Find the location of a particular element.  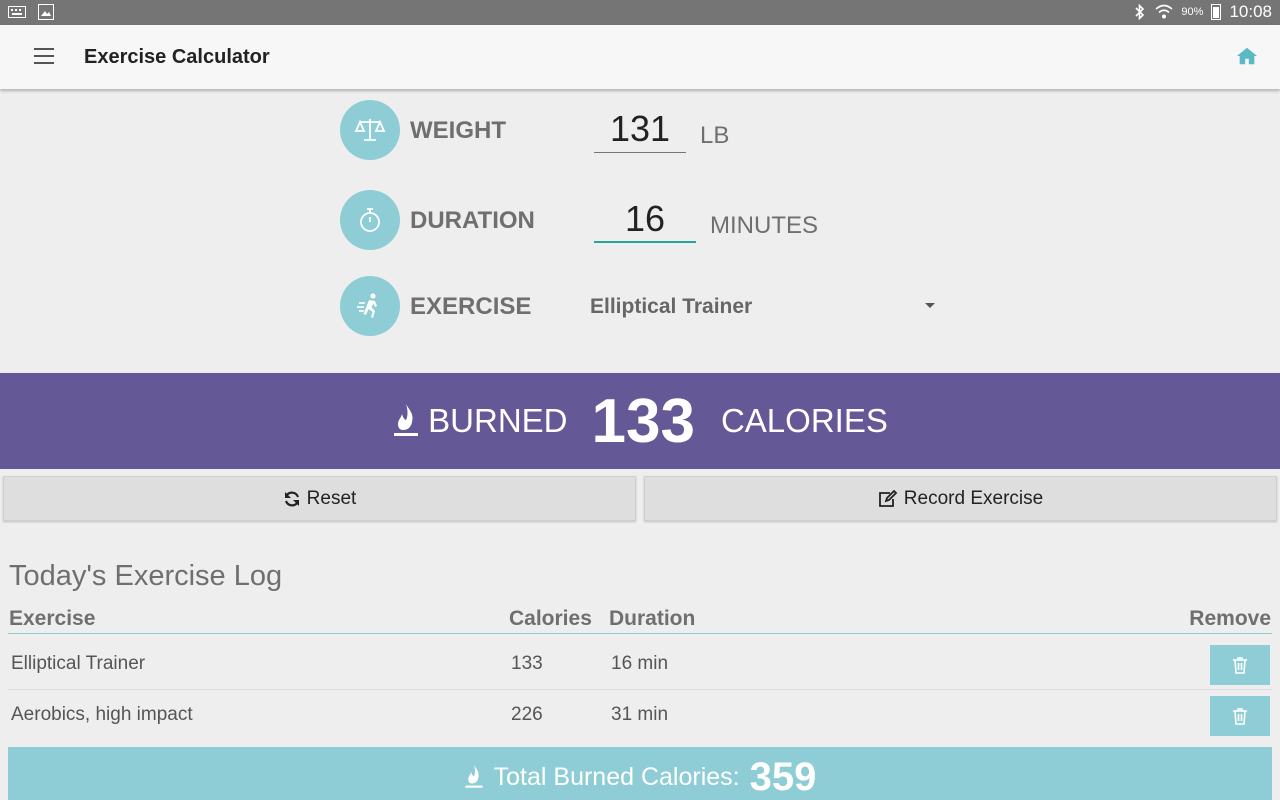

battery-percent: 90% is located at coordinates (1192, 12).